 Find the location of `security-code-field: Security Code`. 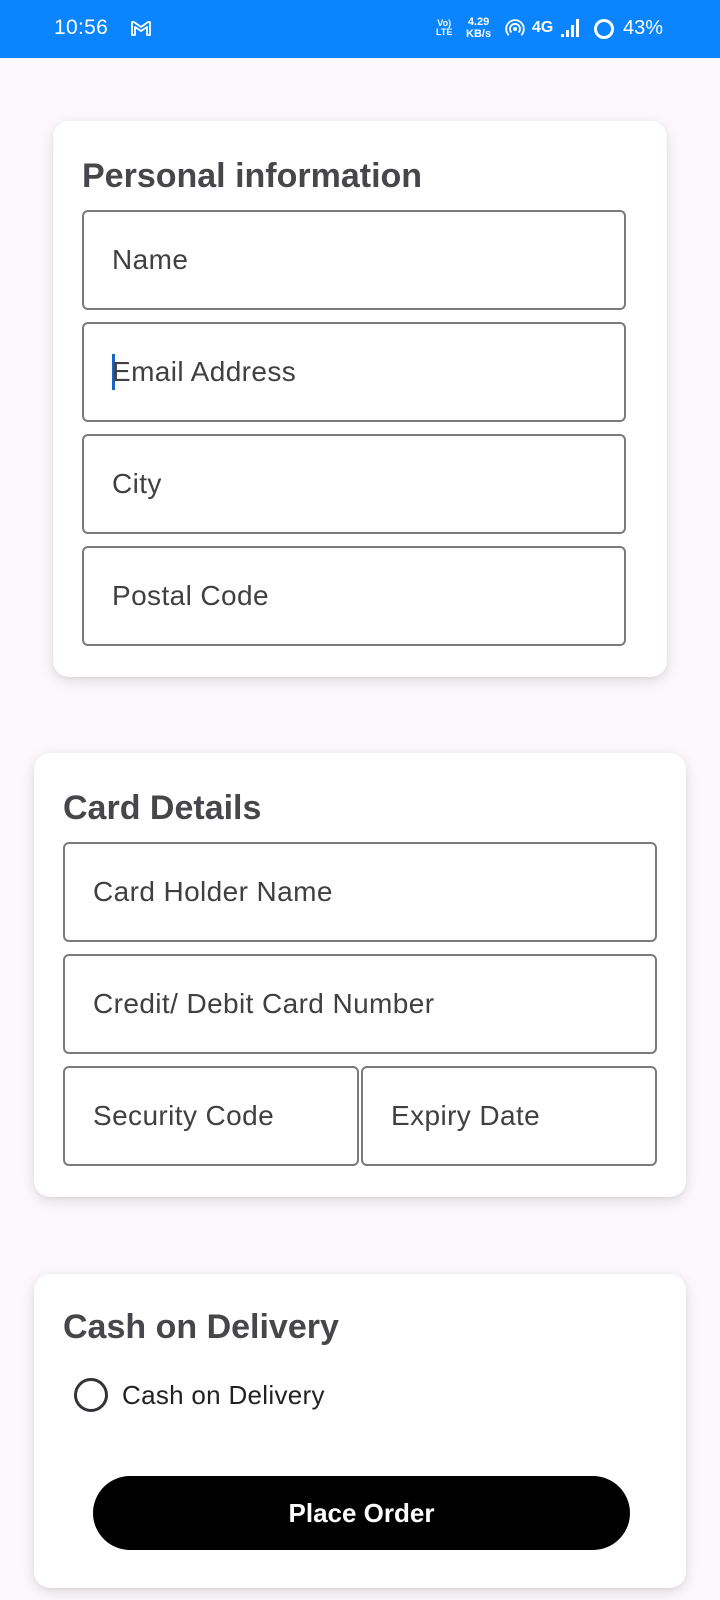

security-code-field: Security Code is located at coordinates (211, 1116).